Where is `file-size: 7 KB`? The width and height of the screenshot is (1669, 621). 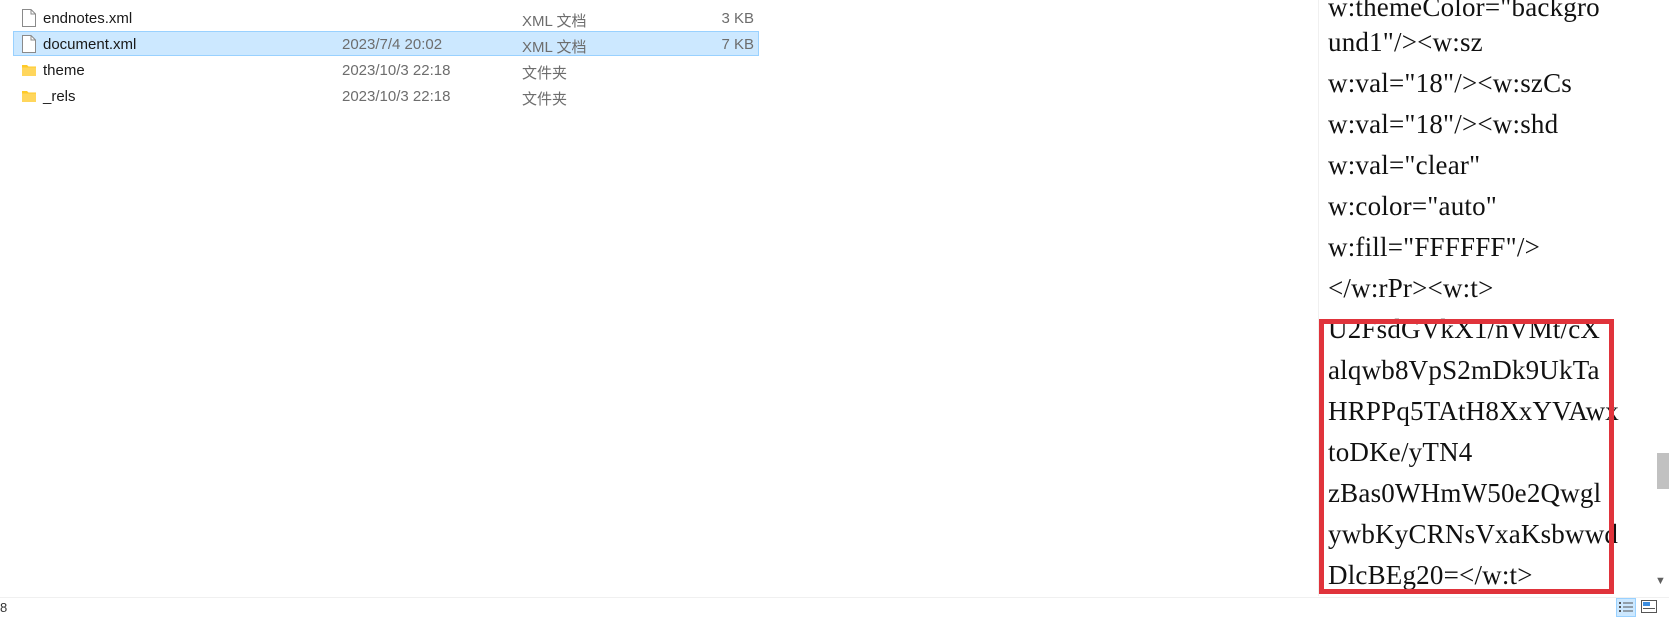
file-size: 7 KB is located at coordinates (737, 44).